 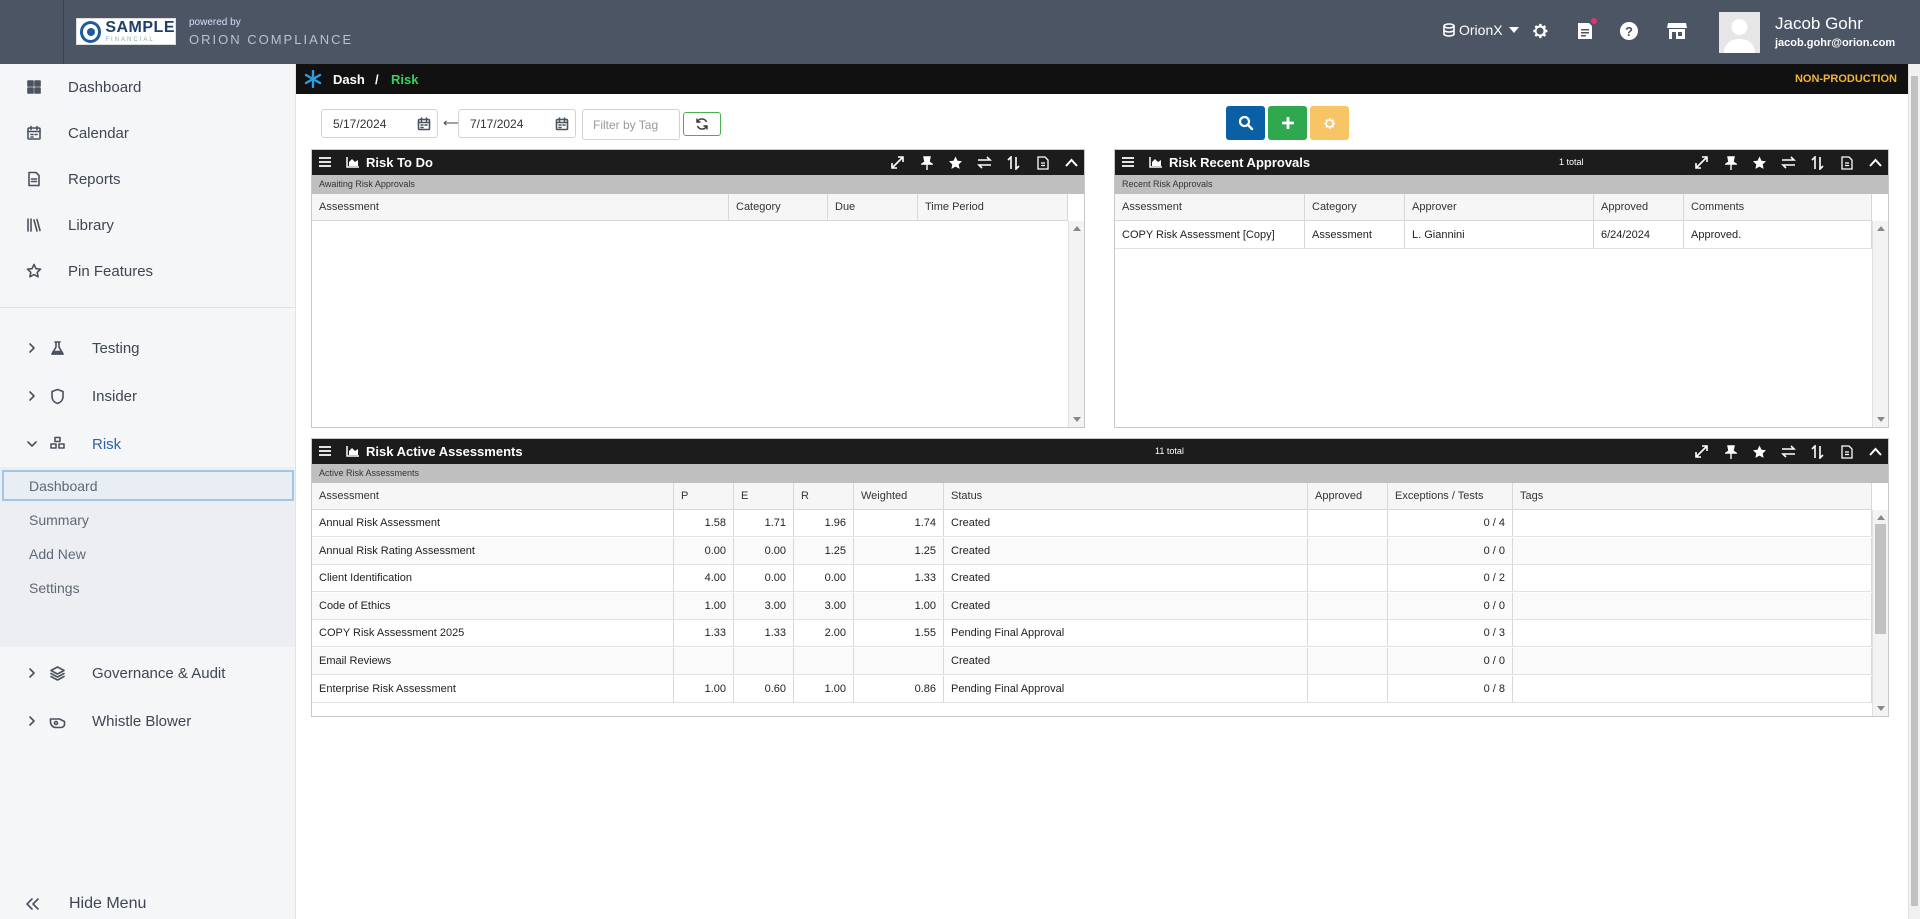 I want to click on sidebar-item-library: Library, so click(x=147, y=225).